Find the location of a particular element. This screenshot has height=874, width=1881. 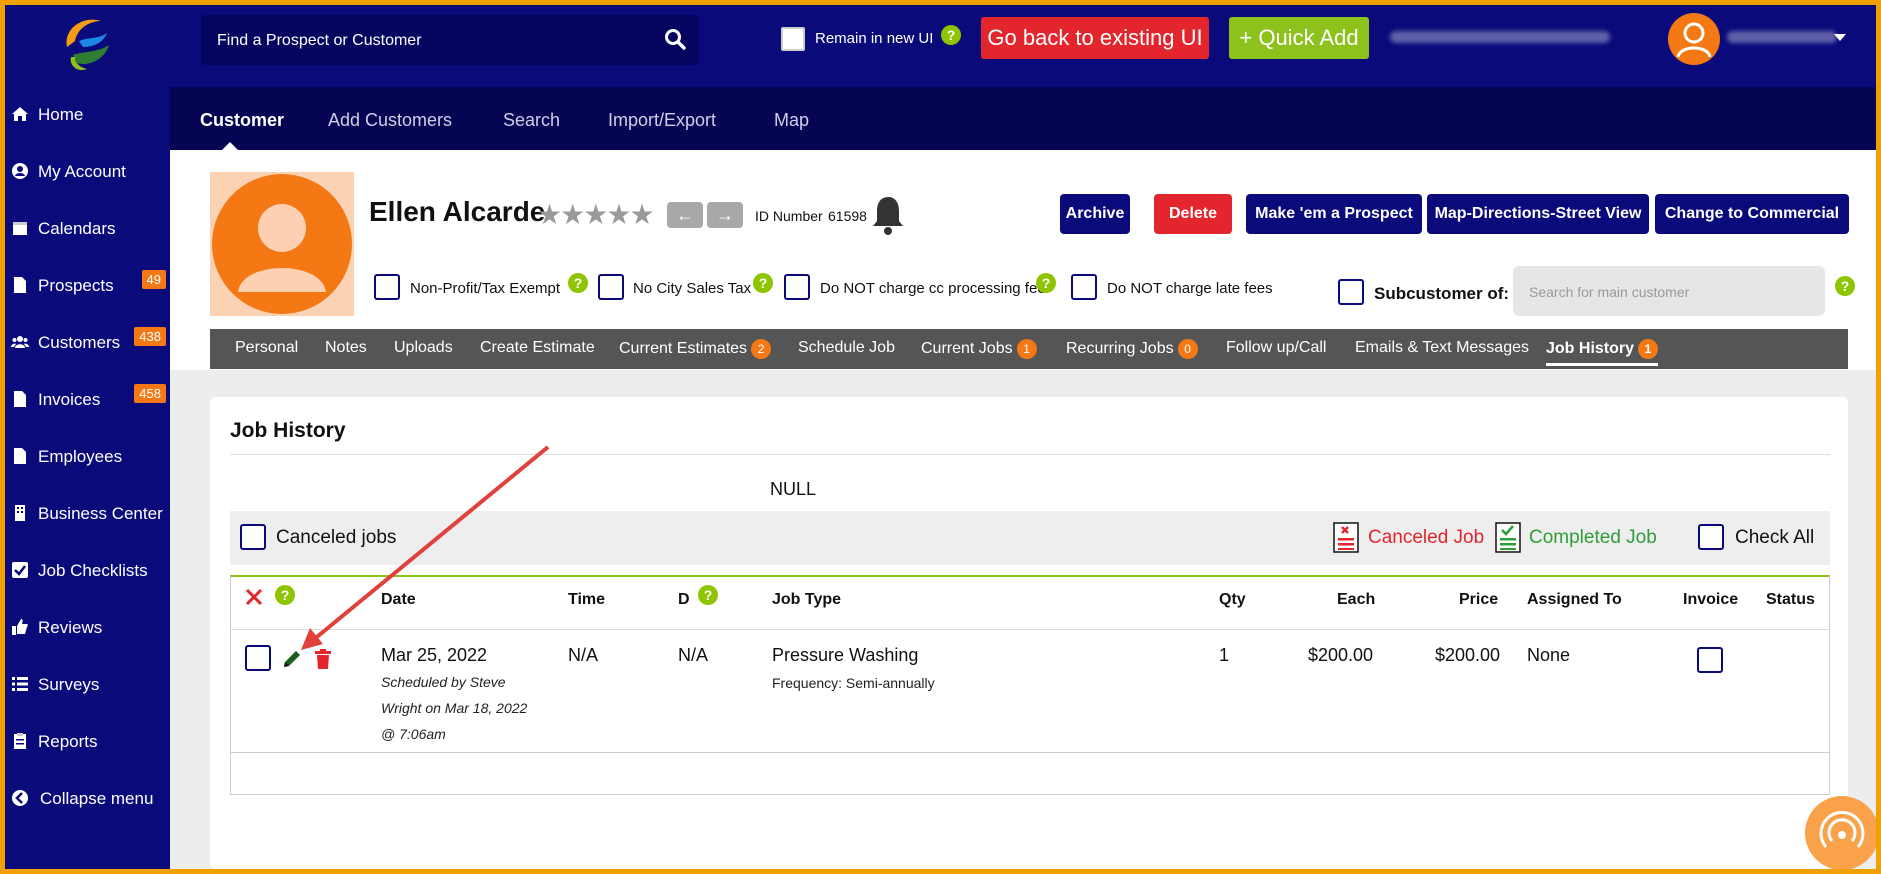

make-prospect-button: Make 'em a Prospect is located at coordinates (1334, 214).